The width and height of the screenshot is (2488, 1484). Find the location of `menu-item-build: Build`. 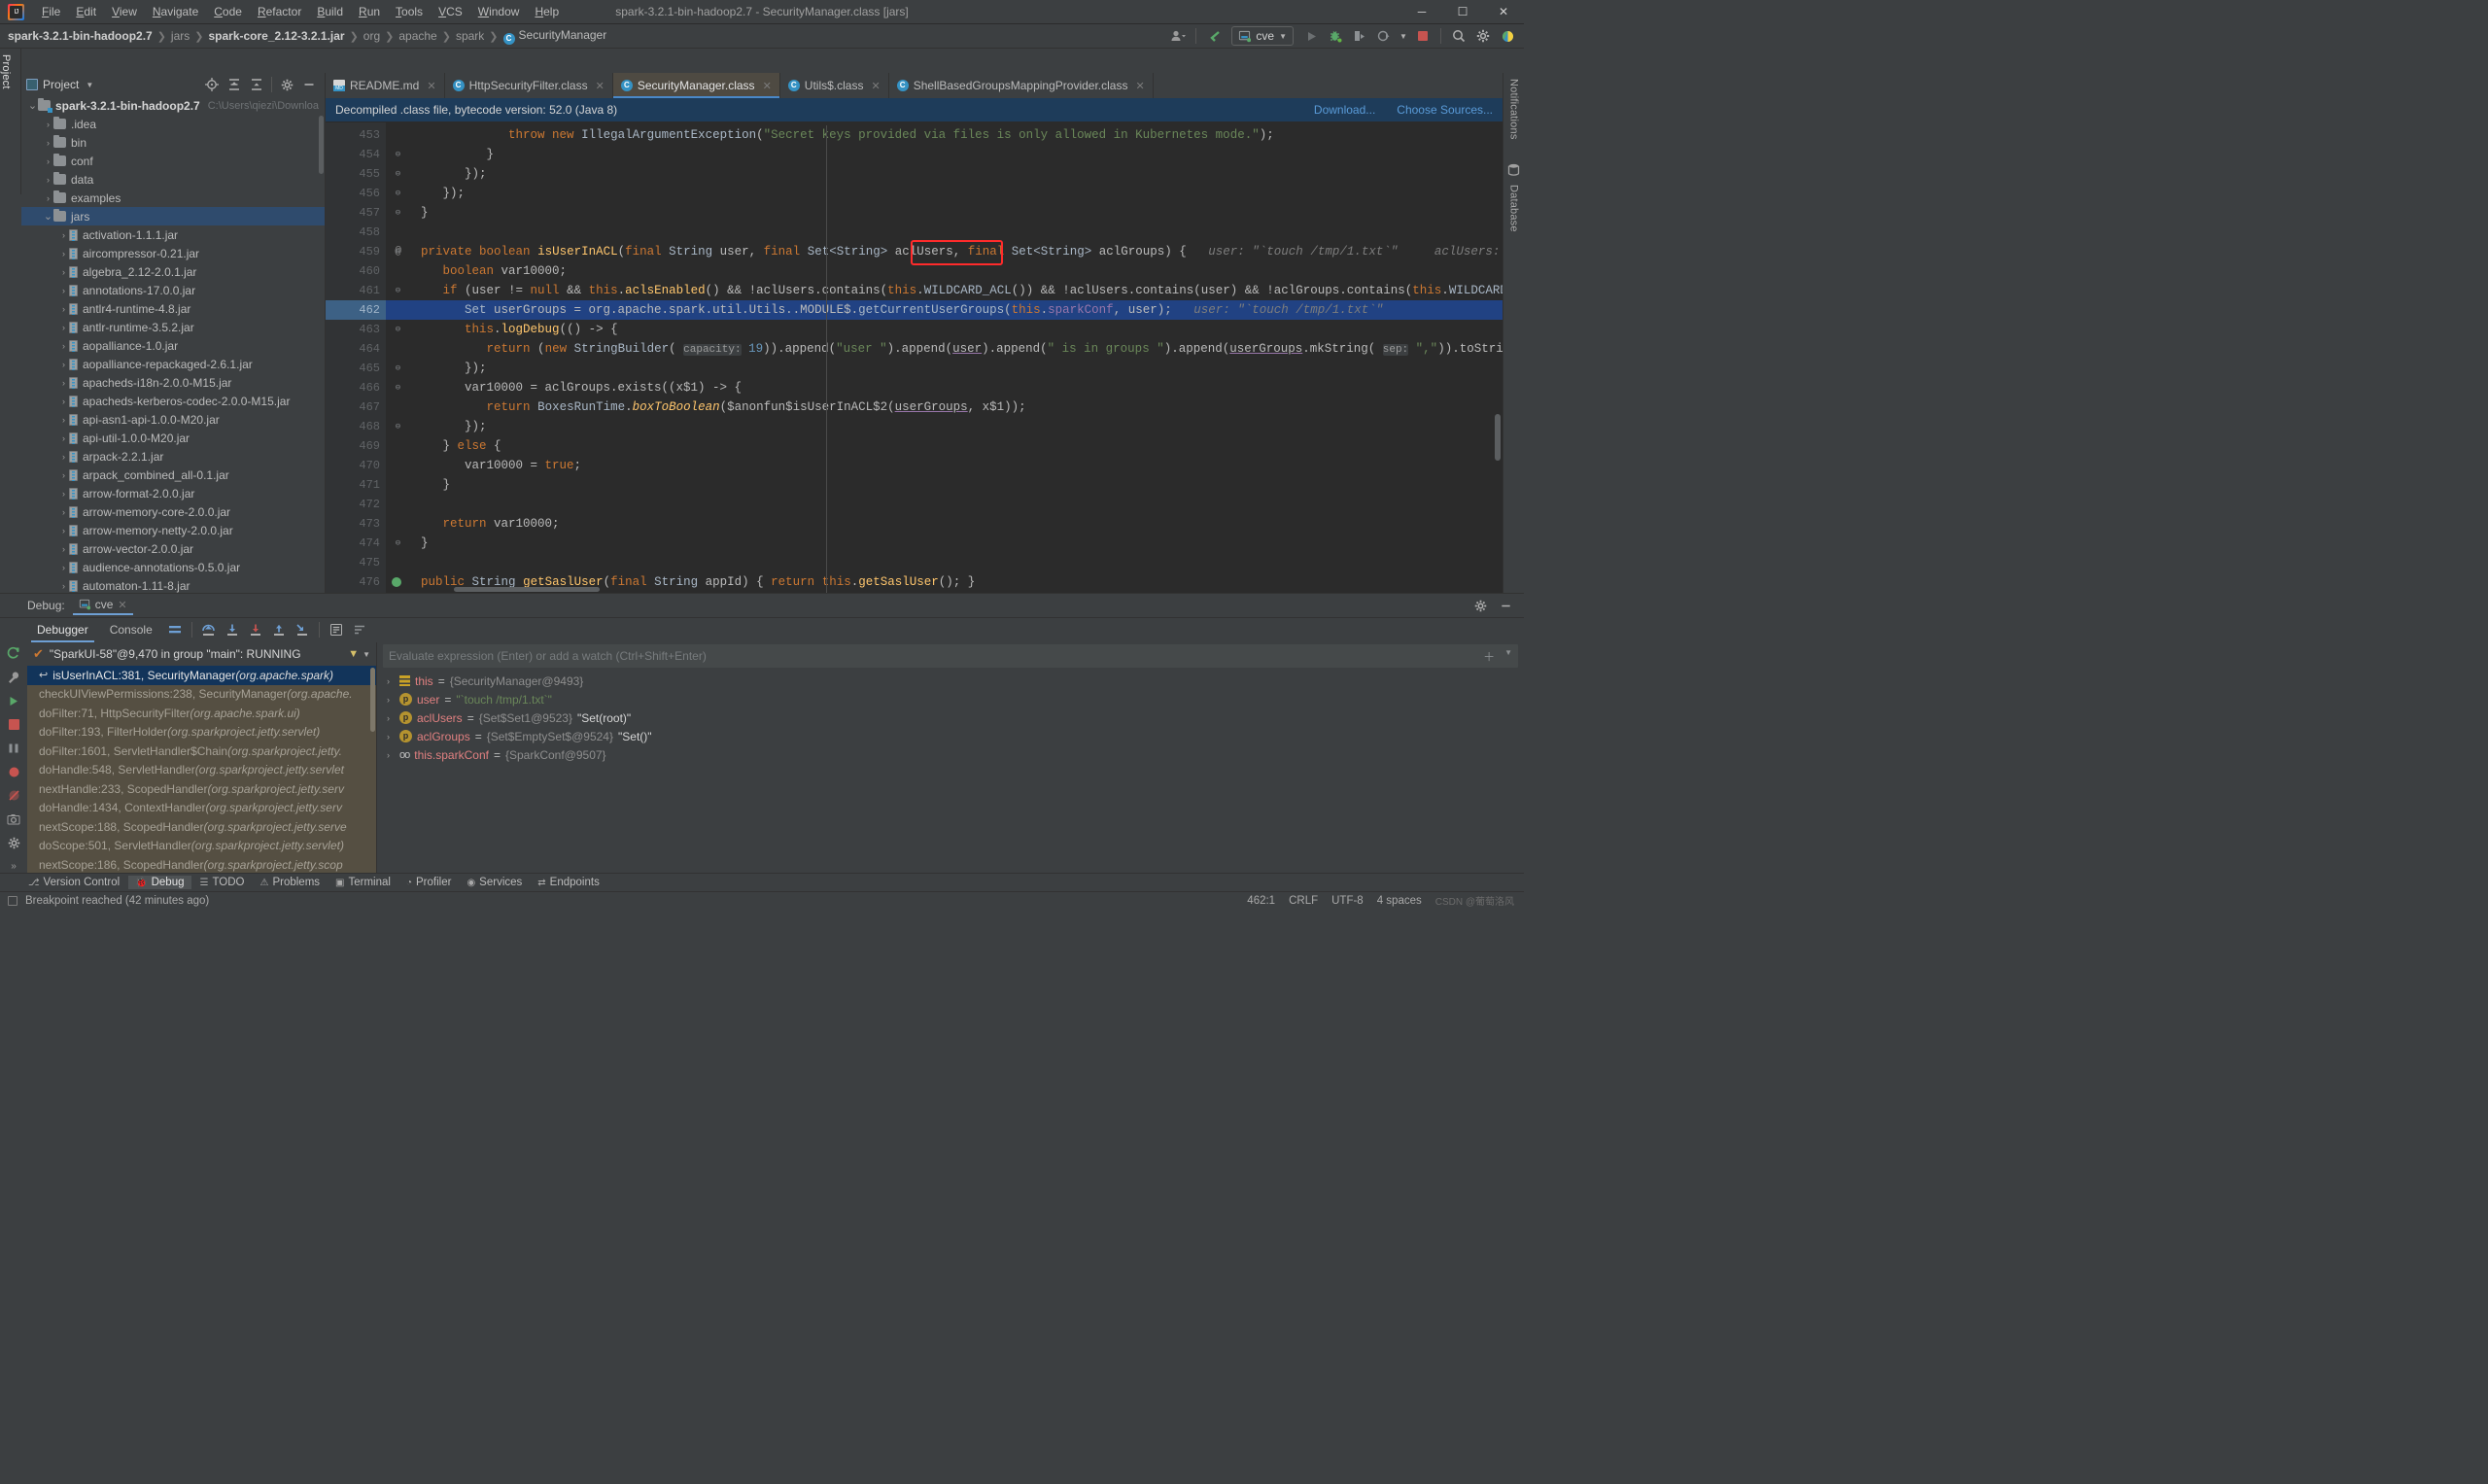

menu-item-build: Build is located at coordinates (330, 11).